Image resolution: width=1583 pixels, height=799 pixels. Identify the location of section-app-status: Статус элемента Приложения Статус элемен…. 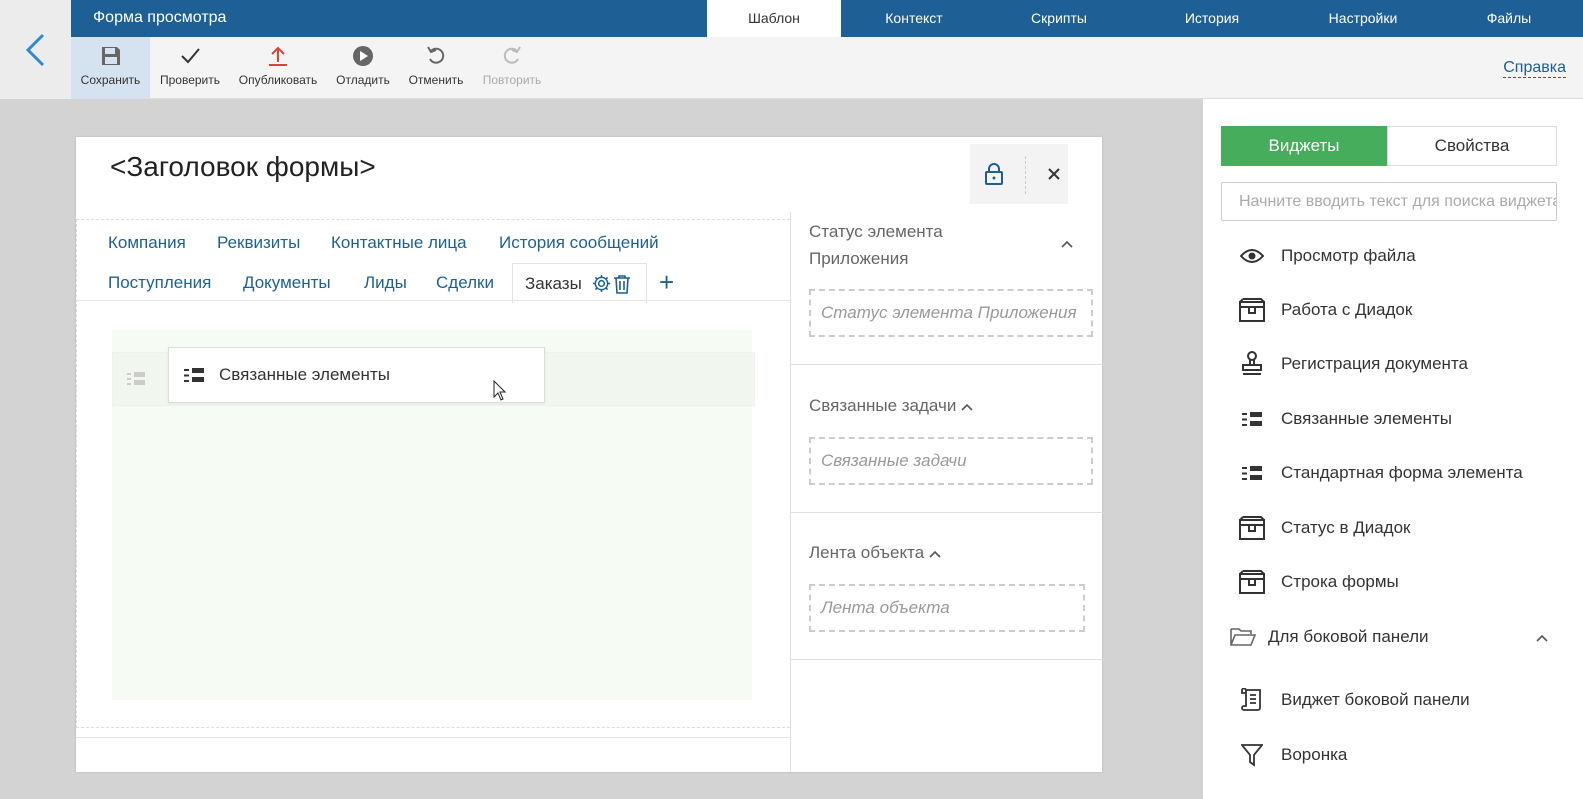
(947, 288).